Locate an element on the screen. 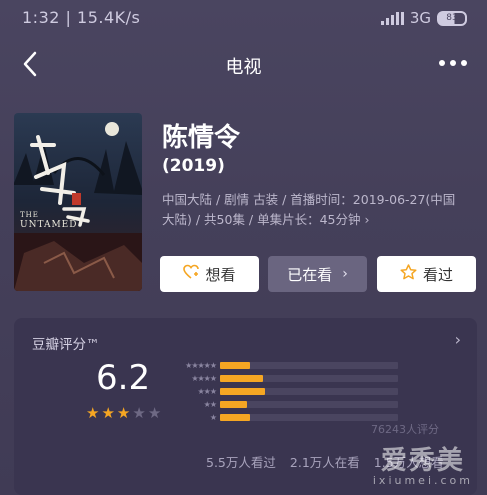 The image size is (487, 495). top-nav: 电视 is located at coordinates (243, 64).